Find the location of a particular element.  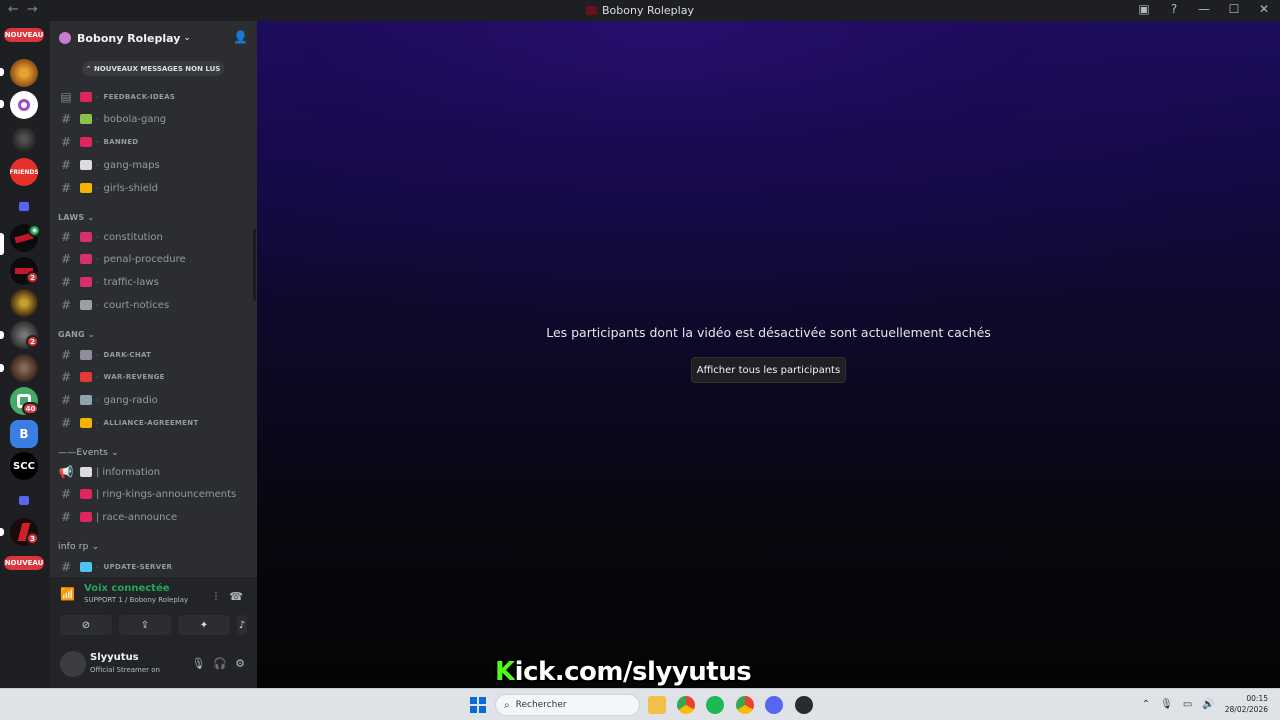

bobony-logo-icon is located at coordinates (24, 105).